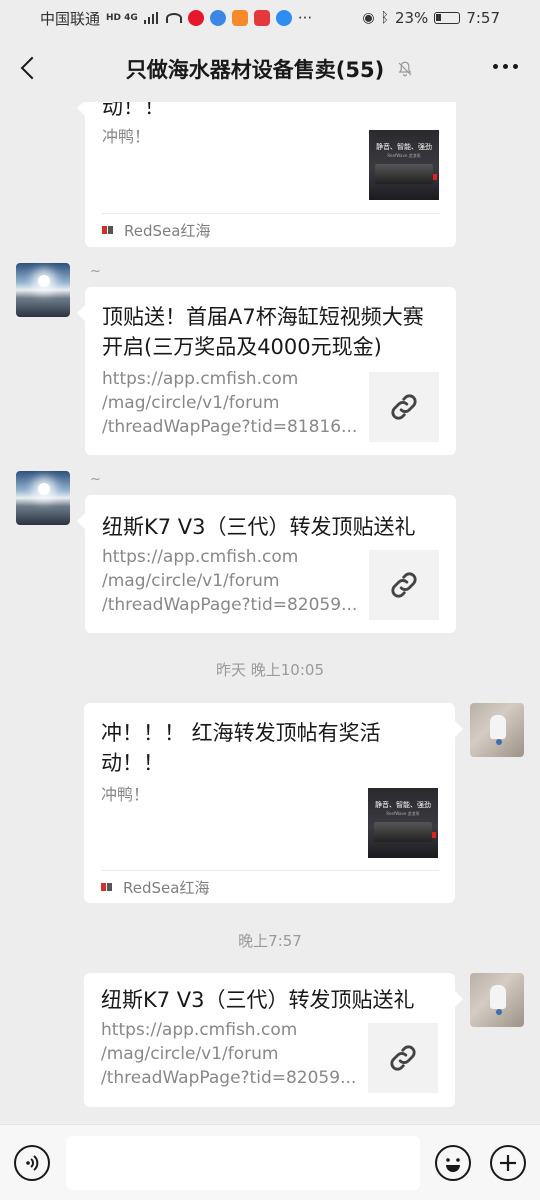 This screenshot has width=540, height=1200. What do you see at coordinates (241, 748) in the screenshot?
I see `article-title: 冲！！！ 红海转发顶帖有奖活 动！！` at bounding box center [241, 748].